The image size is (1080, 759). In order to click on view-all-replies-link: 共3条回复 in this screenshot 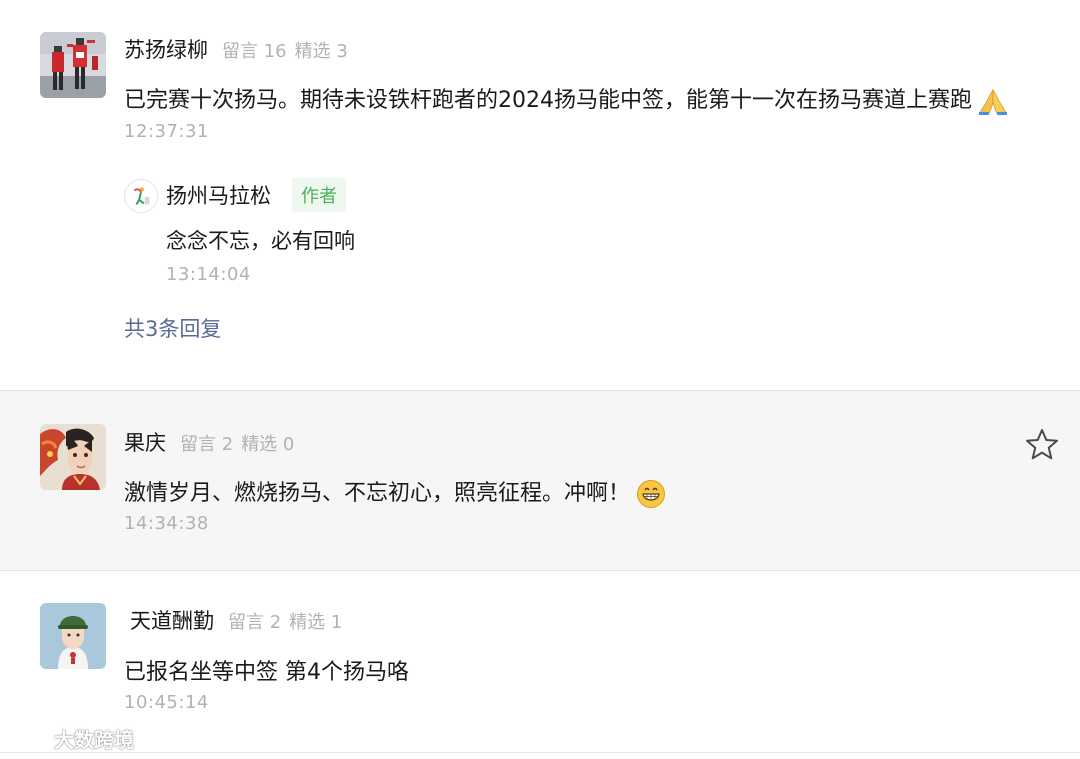, I will do `click(172, 328)`.